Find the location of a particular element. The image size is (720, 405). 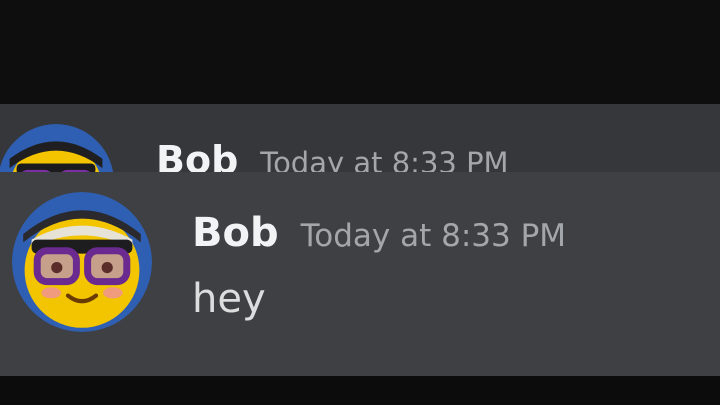

message-text: hey is located at coordinates (229, 299).